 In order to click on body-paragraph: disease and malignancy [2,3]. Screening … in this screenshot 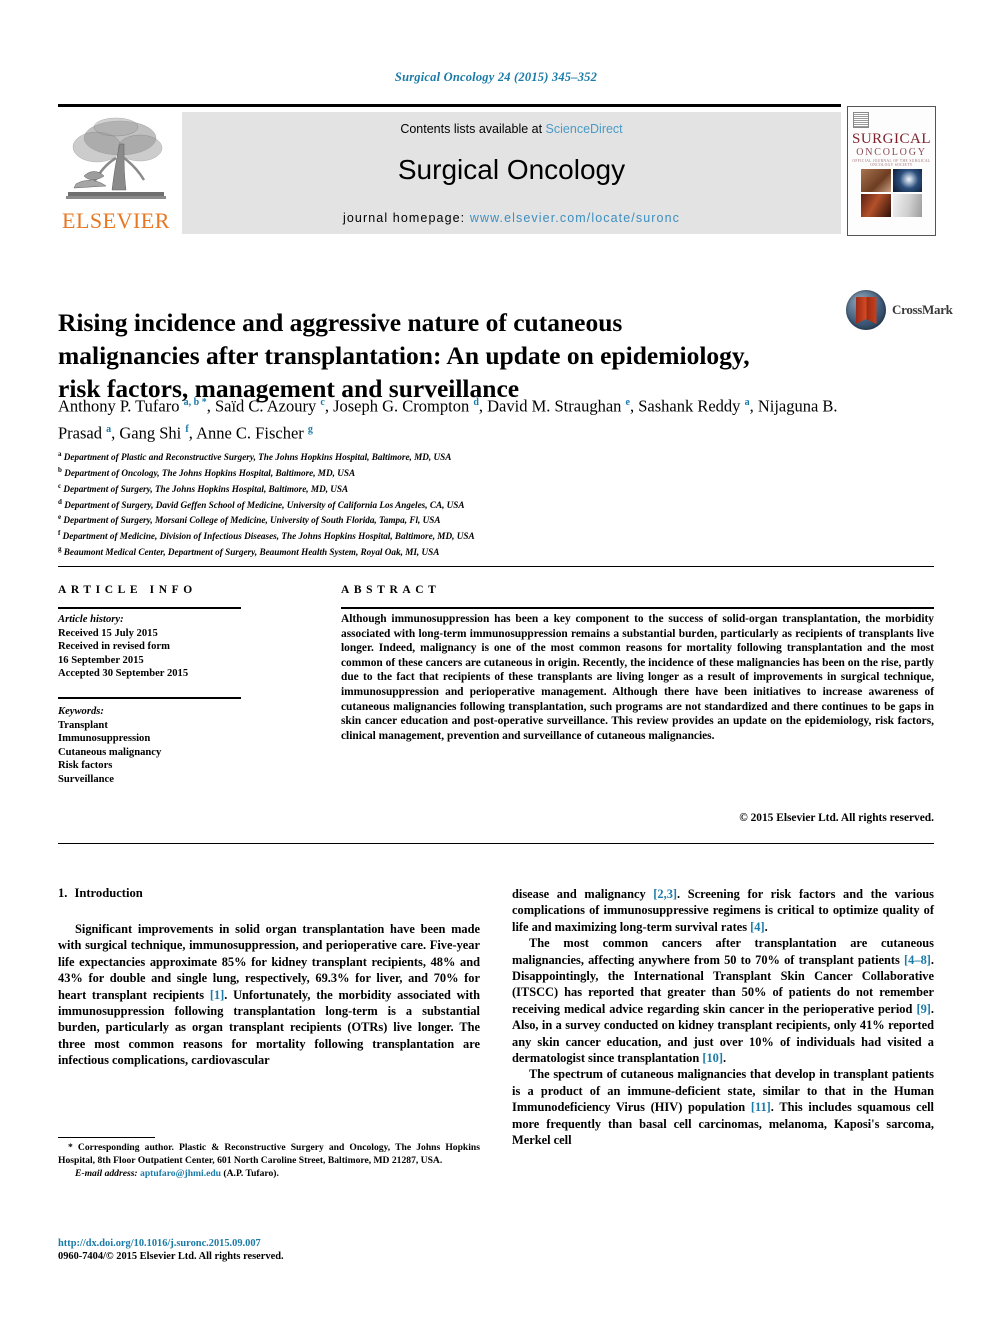, I will do `click(723, 910)`.